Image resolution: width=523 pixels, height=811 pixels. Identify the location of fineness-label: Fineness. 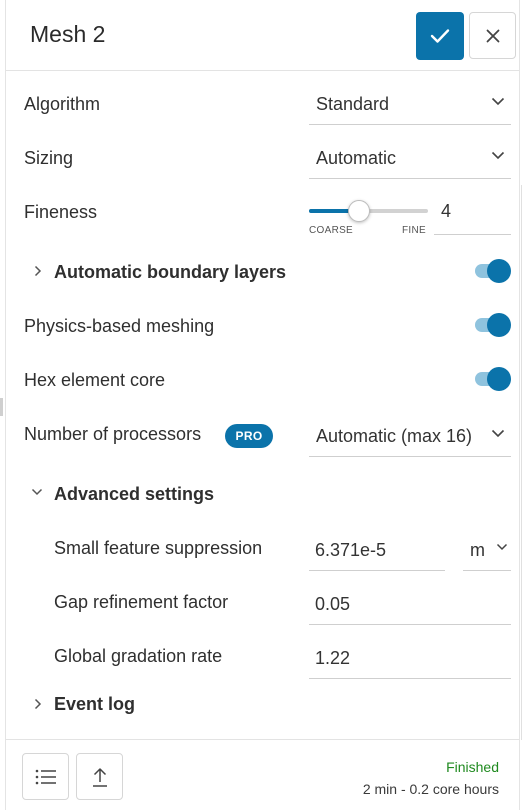
(61, 212).